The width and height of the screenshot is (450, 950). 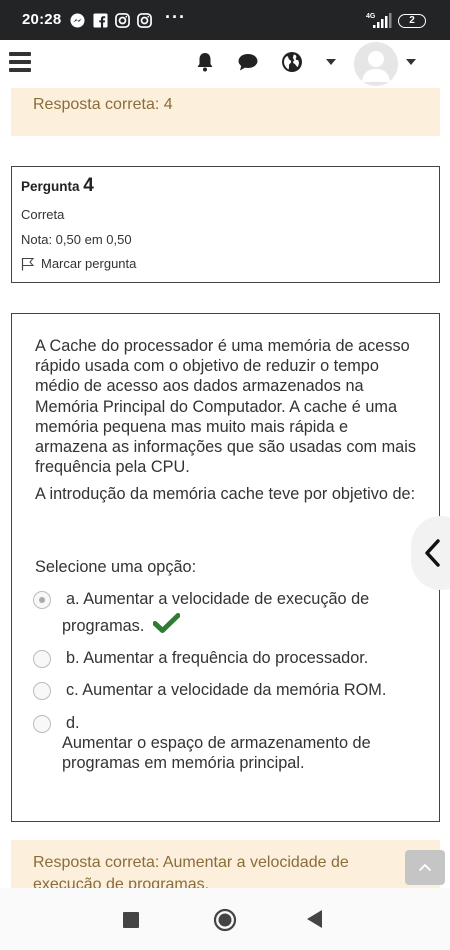 What do you see at coordinates (77, 20) in the screenshot?
I see `messenger-icon` at bounding box center [77, 20].